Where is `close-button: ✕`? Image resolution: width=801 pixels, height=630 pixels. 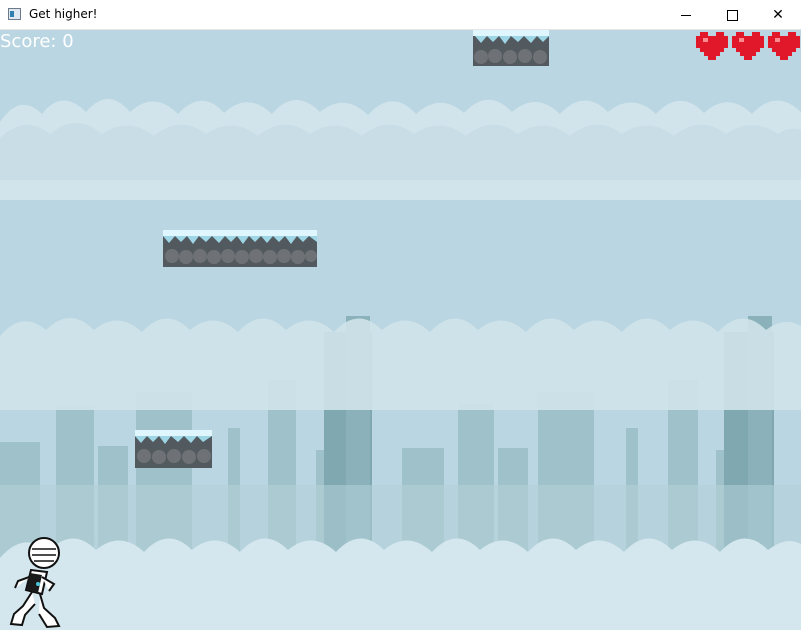
close-button: ✕ is located at coordinates (778, 15).